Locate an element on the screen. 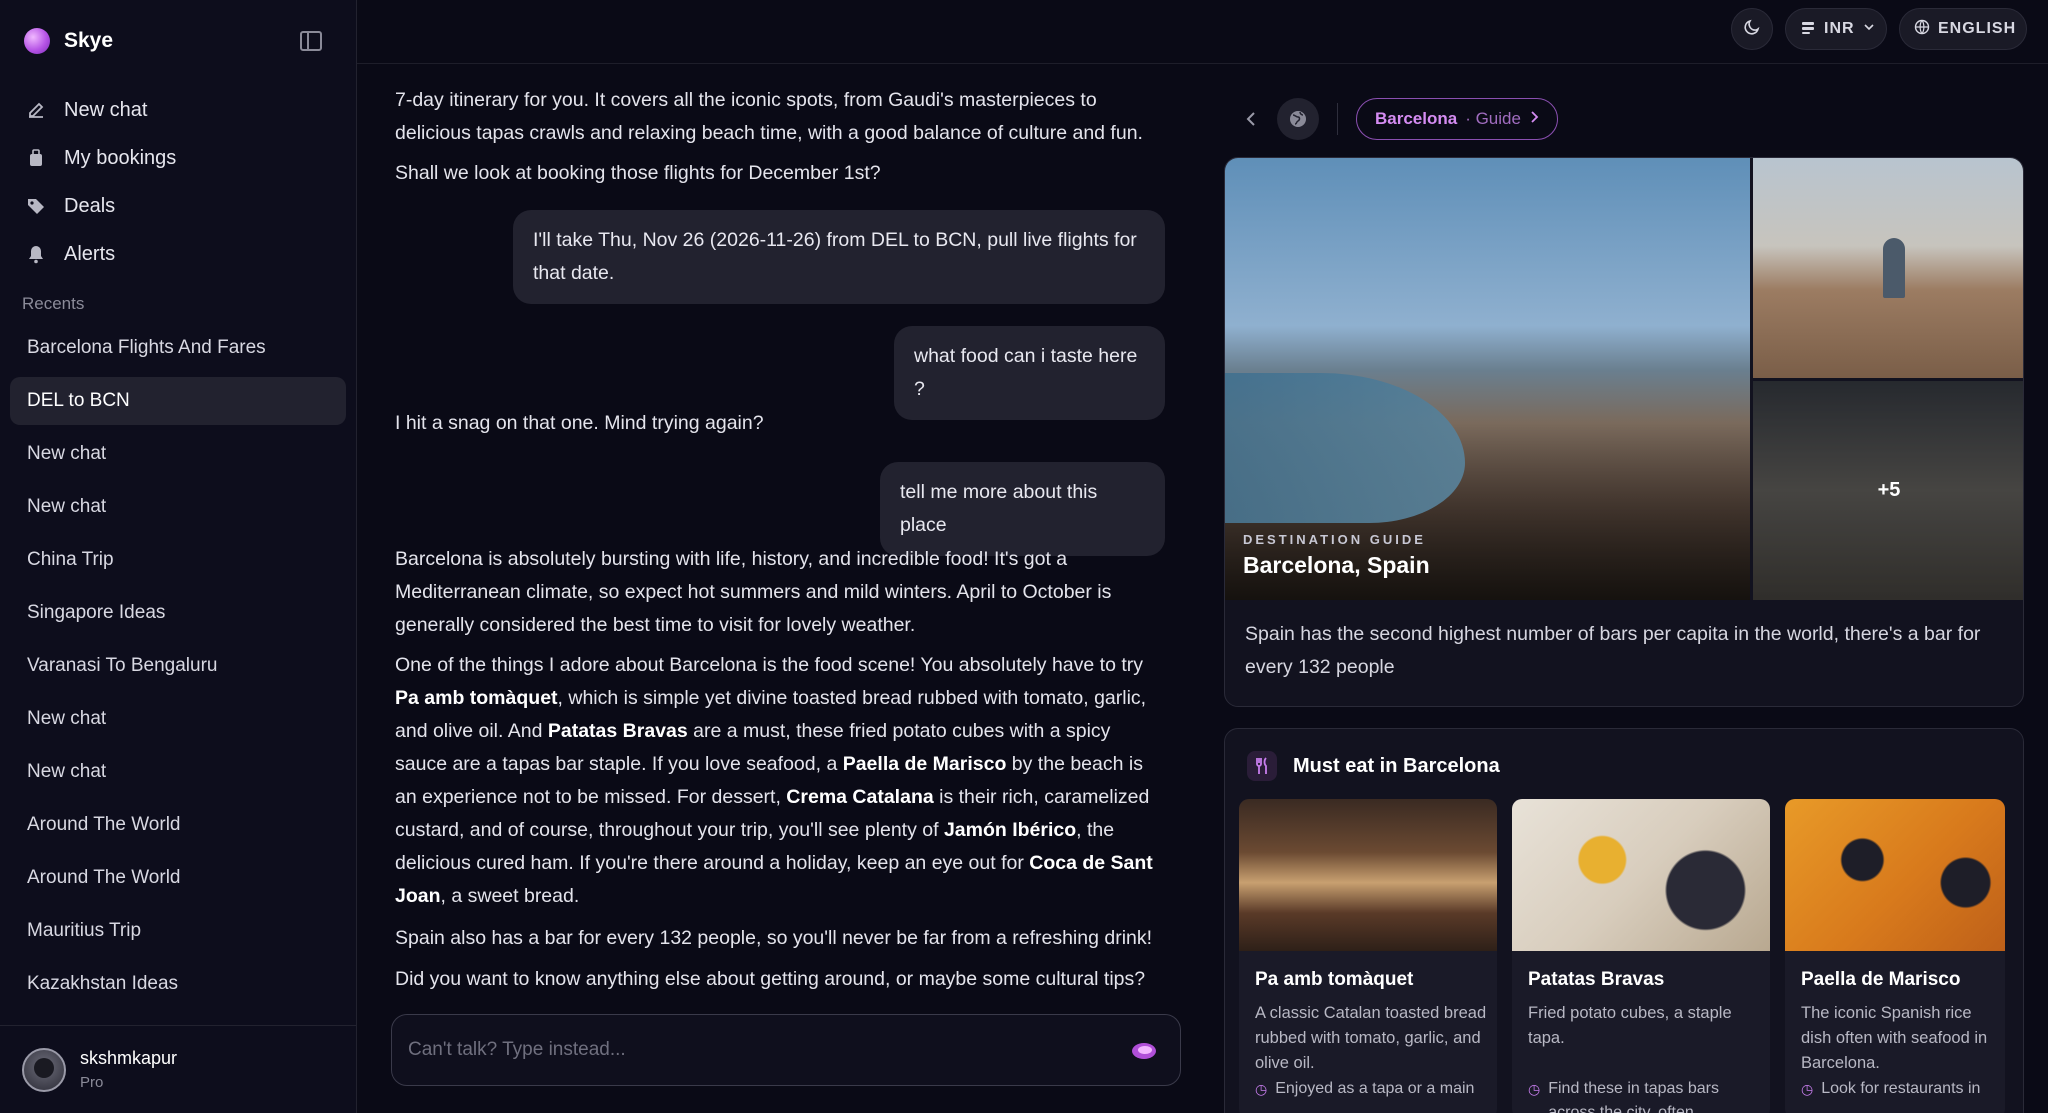  profile-plan: Pro is located at coordinates (92, 1082).